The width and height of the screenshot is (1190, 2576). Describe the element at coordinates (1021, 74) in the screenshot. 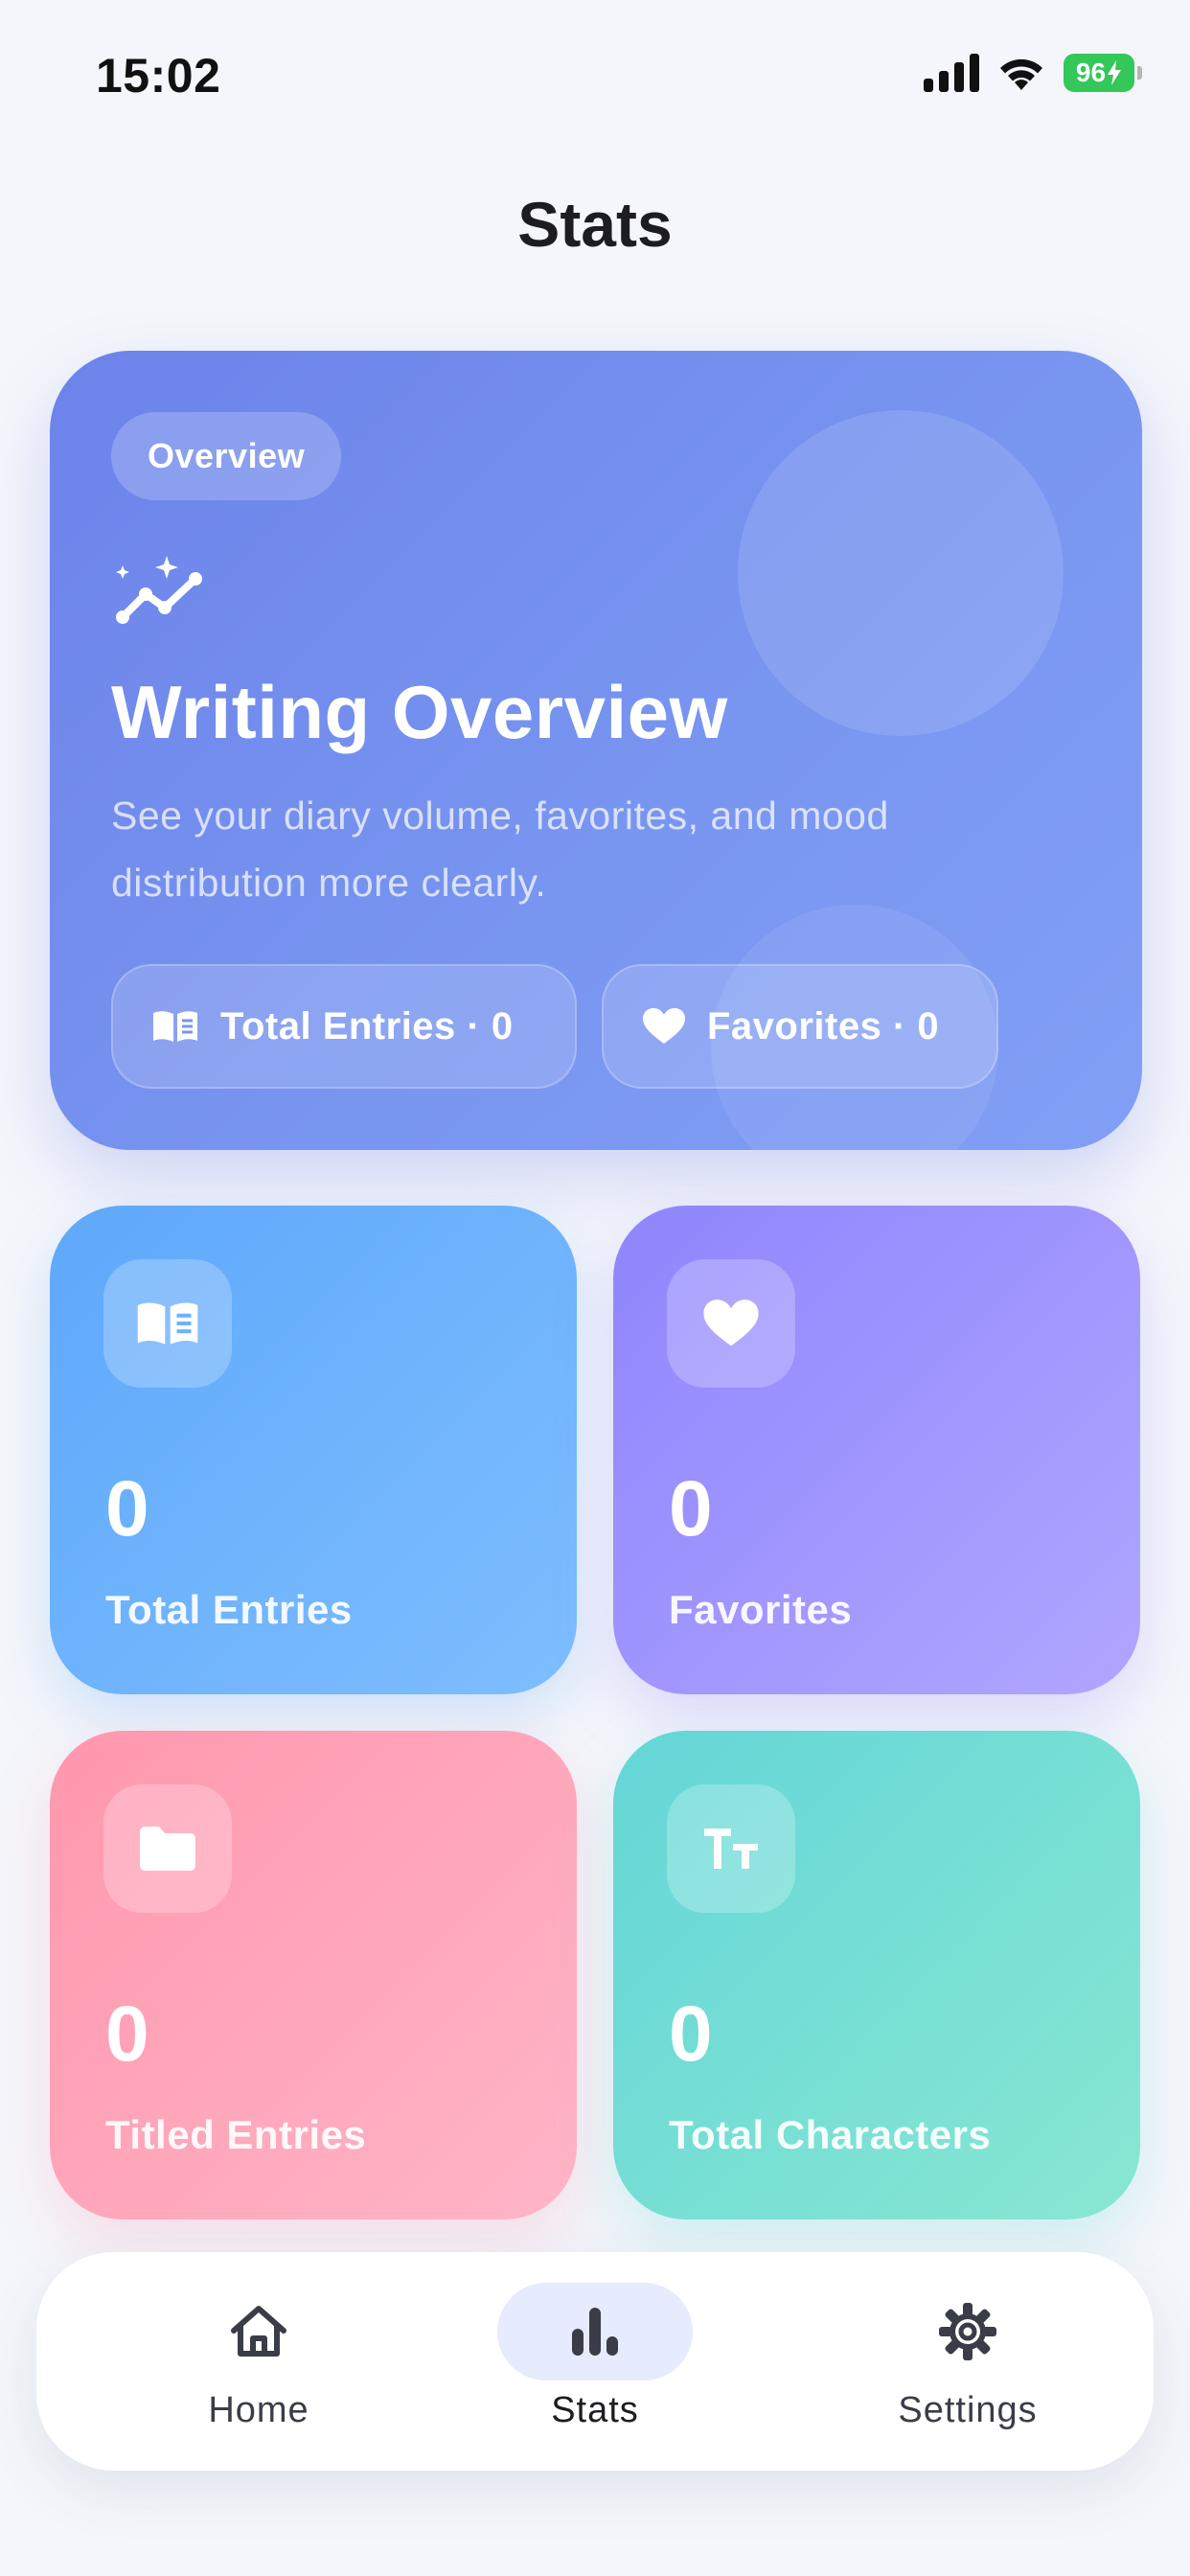

I see `wifi-icon` at that location.